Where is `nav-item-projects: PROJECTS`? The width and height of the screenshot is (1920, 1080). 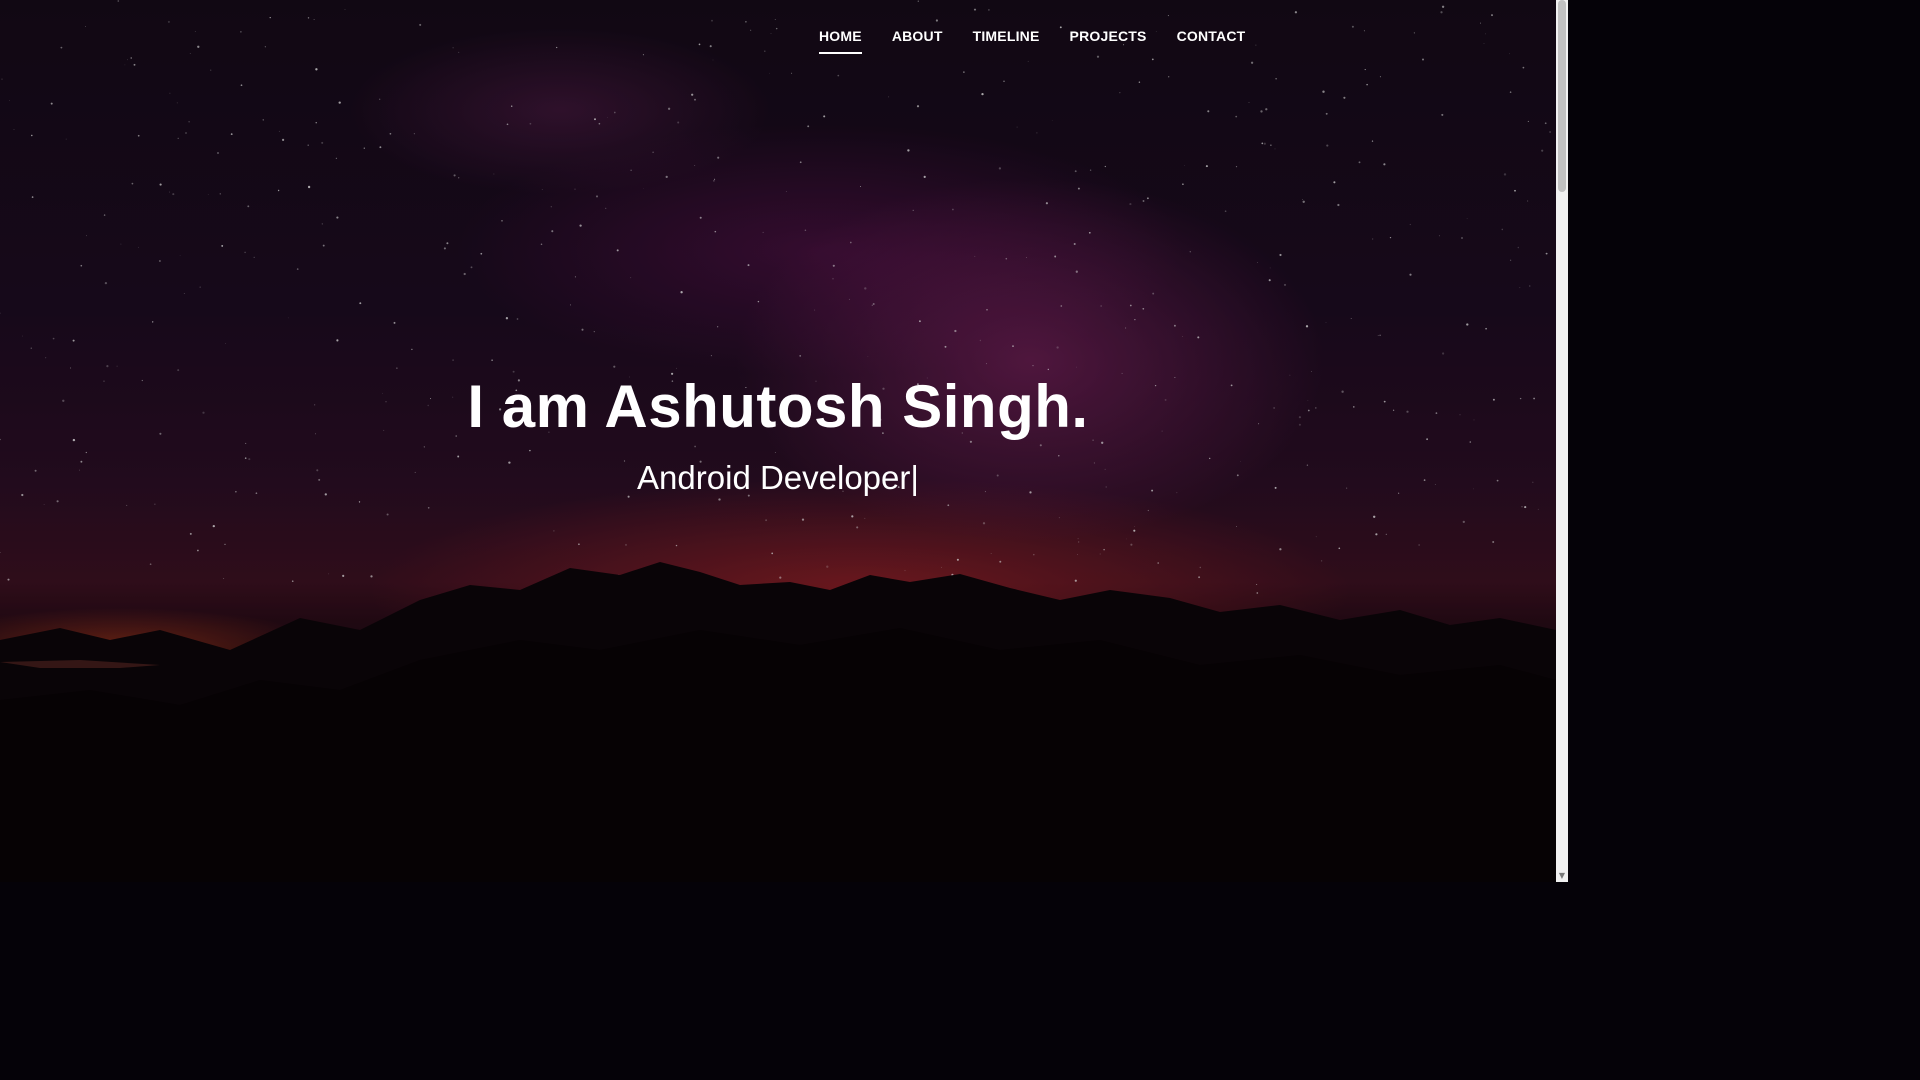 nav-item-projects: PROJECTS is located at coordinates (1108, 40).